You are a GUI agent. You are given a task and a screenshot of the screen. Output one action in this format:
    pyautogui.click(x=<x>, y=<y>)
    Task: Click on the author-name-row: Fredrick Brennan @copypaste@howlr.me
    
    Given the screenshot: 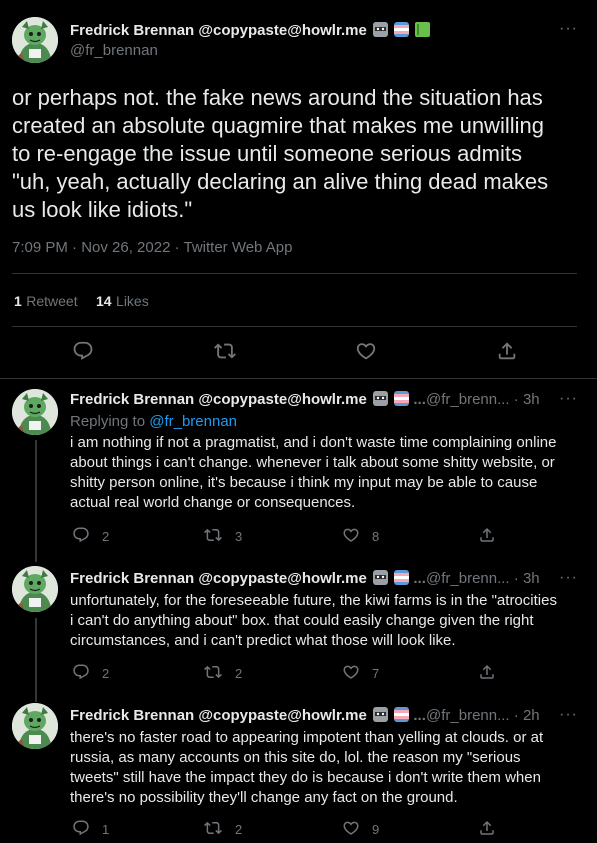 What is the action you would take?
    pyautogui.click(x=250, y=30)
    